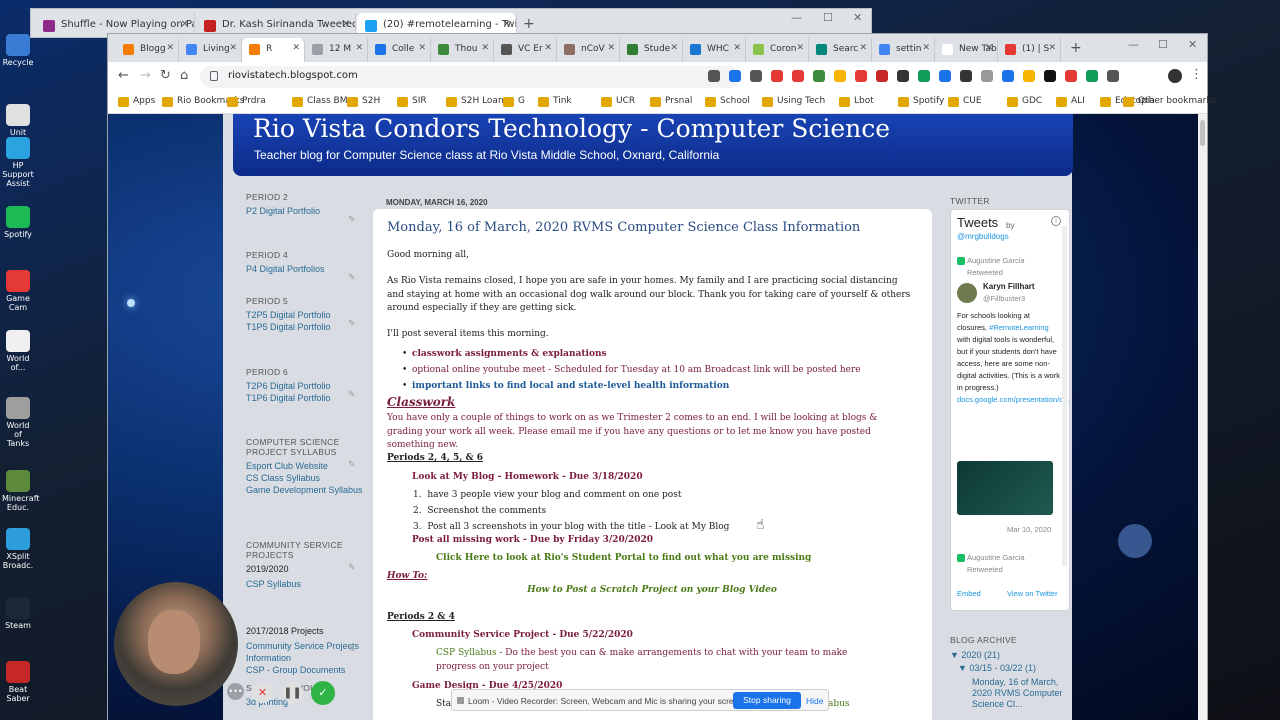 This screenshot has width=1280, height=720. What do you see at coordinates (1175, 76) in the screenshot?
I see `profile-avatar` at bounding box center [1175, 76].